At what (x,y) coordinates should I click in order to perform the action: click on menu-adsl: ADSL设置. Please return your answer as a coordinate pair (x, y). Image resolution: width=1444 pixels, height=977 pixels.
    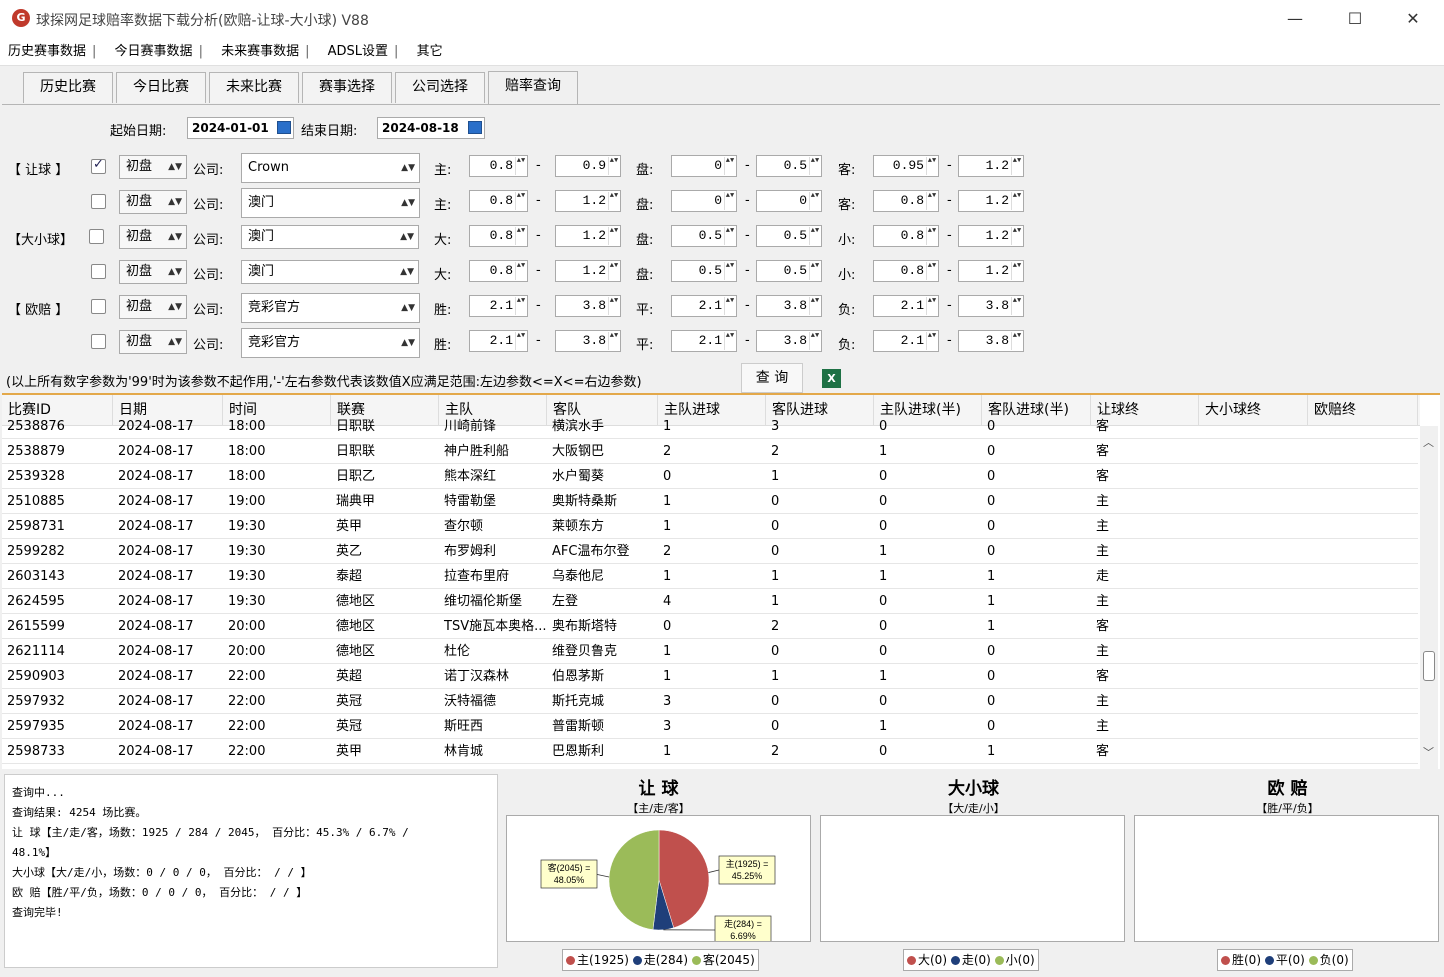
    Looking at the image, I should click on (354, 52).